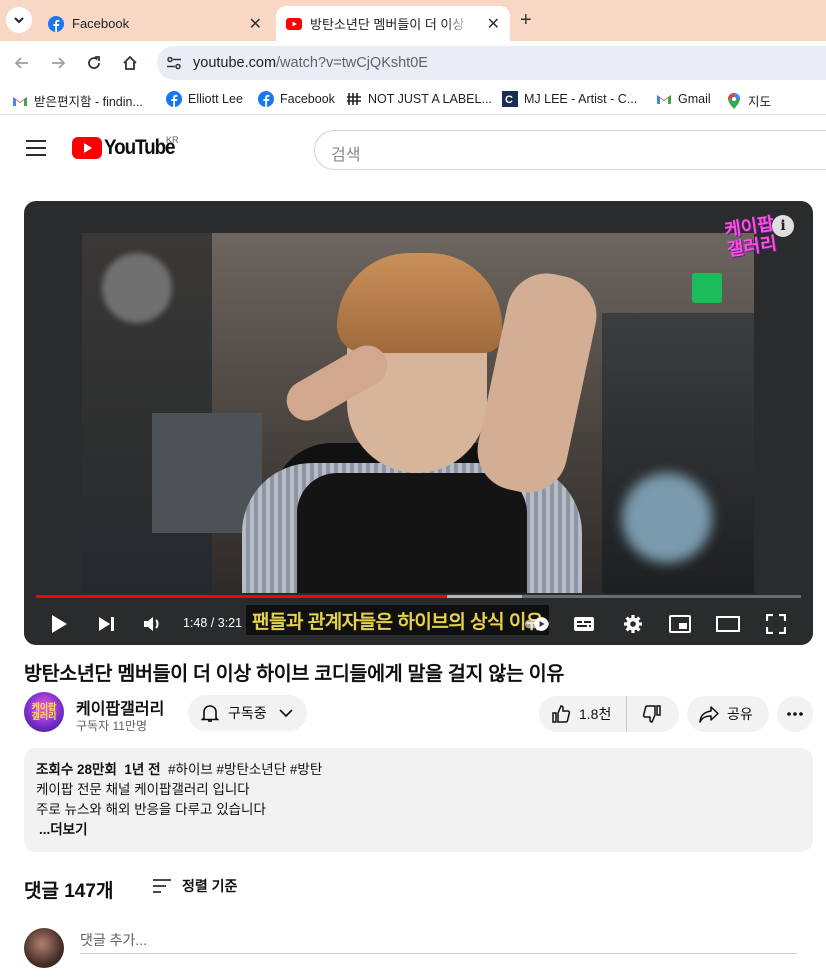  What do you see at coordinates (783, 226) in the screenshot?
I see `info-icon: i` at bounding box center [783, 226].